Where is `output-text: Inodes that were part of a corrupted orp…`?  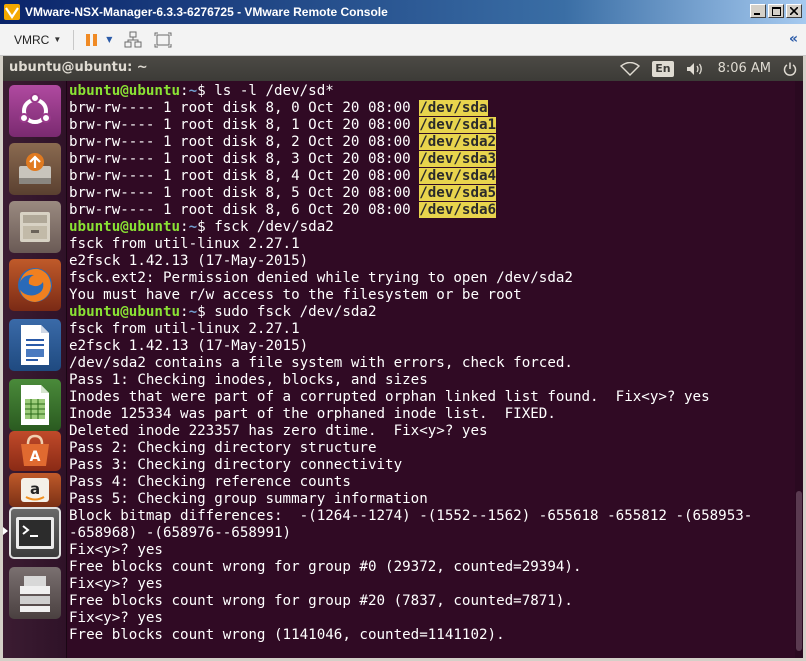
output-text: Inodes that were part of a corrupted orp… is located at coordinates (389, 397).